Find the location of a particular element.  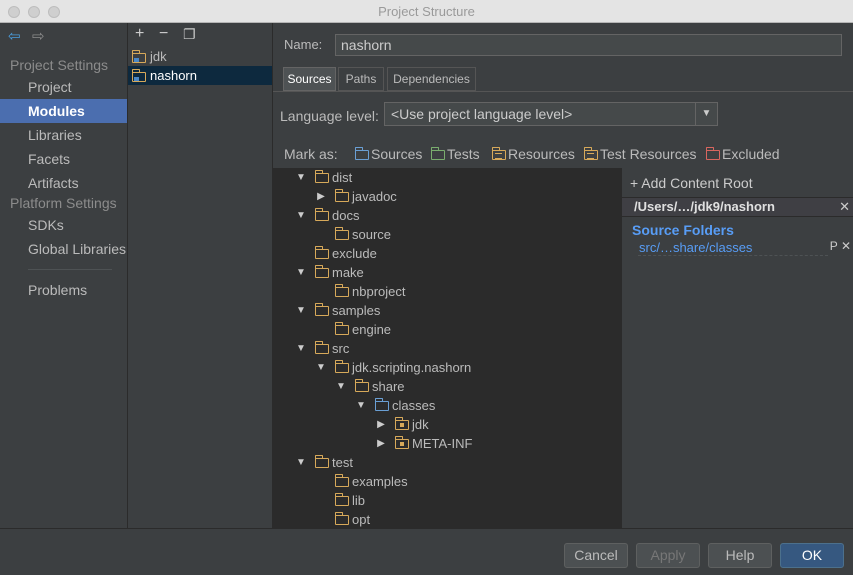

sidebar-item-sdks: SDKs is located at coordinates (63, 225).